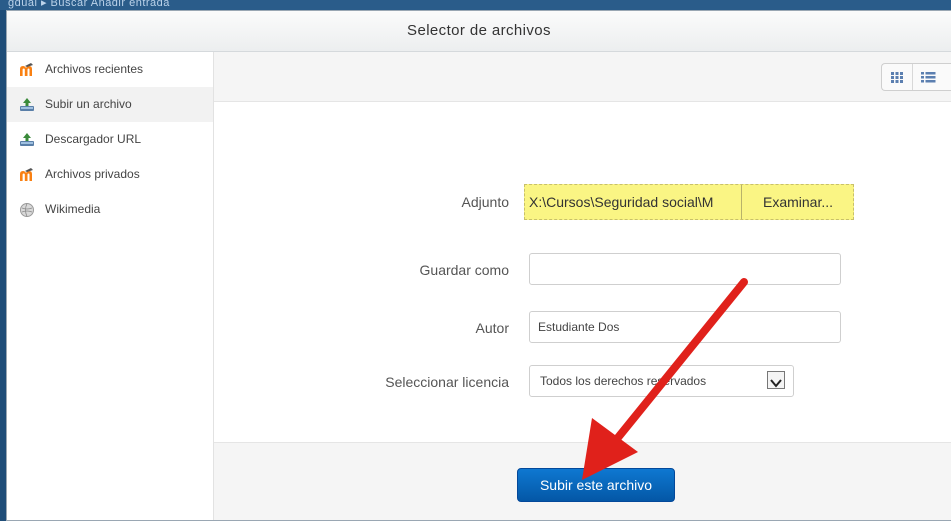 This screenshot has height=521, width=951. What do you see at coordinates (110, 209) in the screenshot?
I see `sidebar-item-wikimedia: Wikimedia` at bounding box center [110, 209].